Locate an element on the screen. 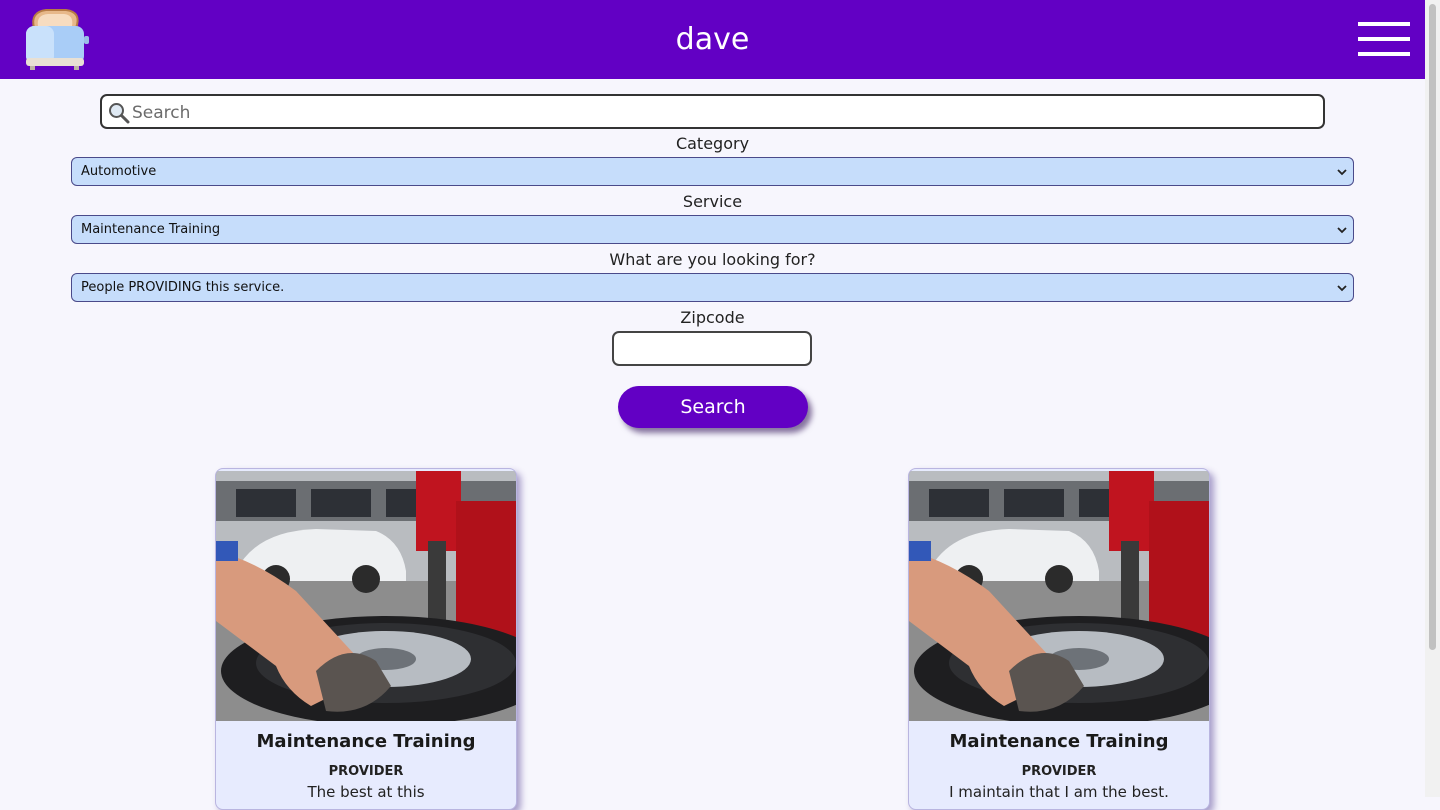 Image resolution: width=1440 pixels, height=810 pixels. looking-for-selected-value: People PROVIDING this service. is located at coordinates (183, 287).